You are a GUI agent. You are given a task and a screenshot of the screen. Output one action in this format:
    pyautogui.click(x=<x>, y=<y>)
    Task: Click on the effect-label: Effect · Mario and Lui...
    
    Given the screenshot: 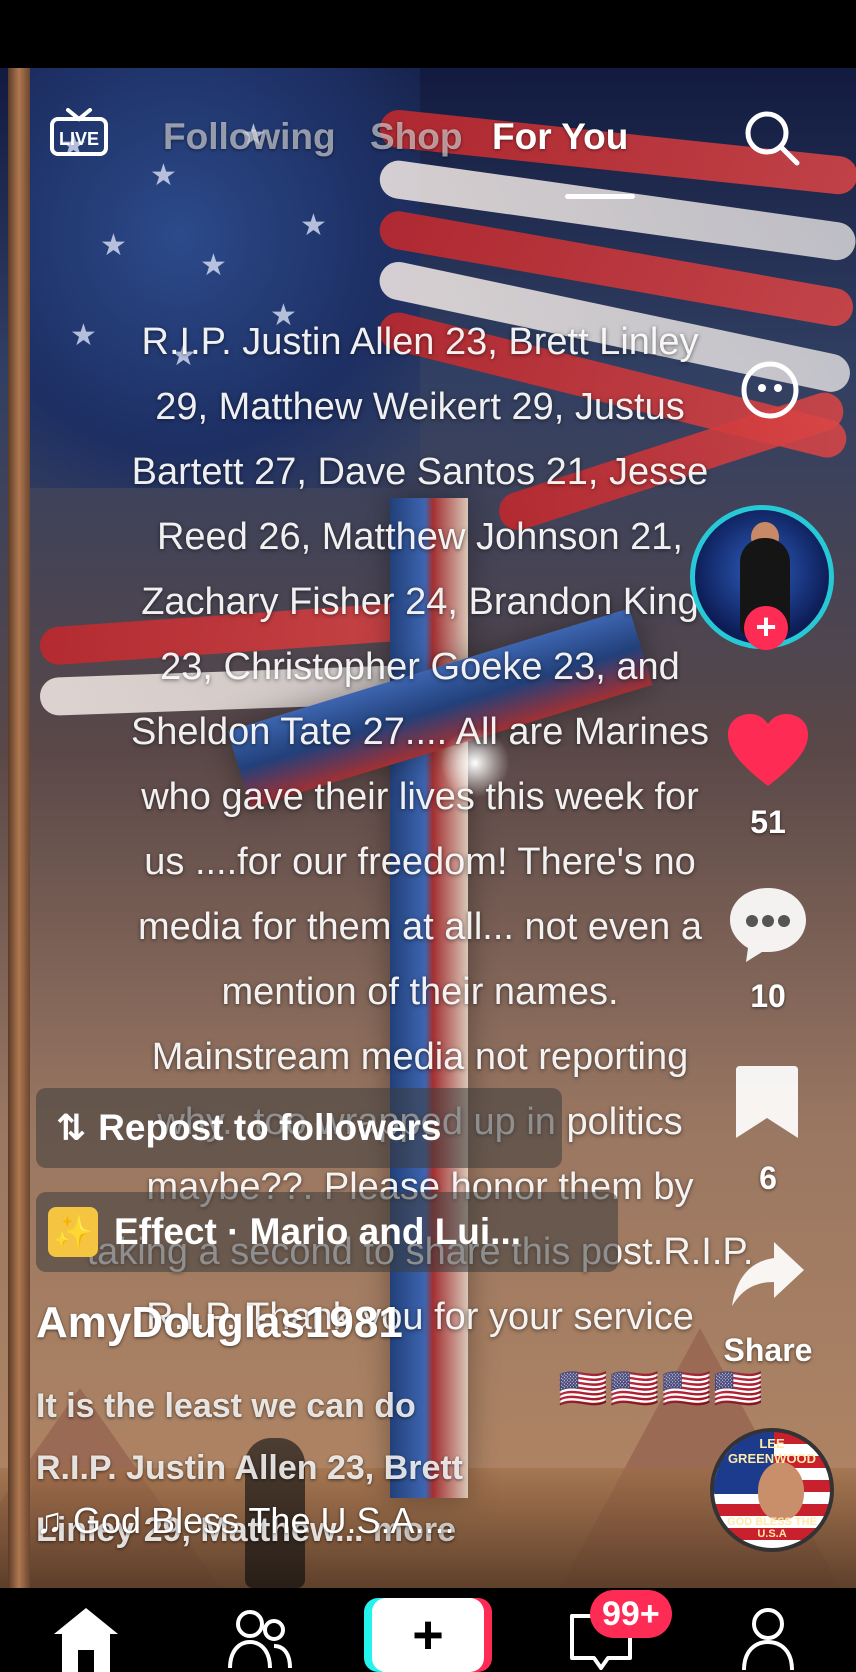 What is the action you would take?
    pyautogui.click(x=318, y=1231)
    